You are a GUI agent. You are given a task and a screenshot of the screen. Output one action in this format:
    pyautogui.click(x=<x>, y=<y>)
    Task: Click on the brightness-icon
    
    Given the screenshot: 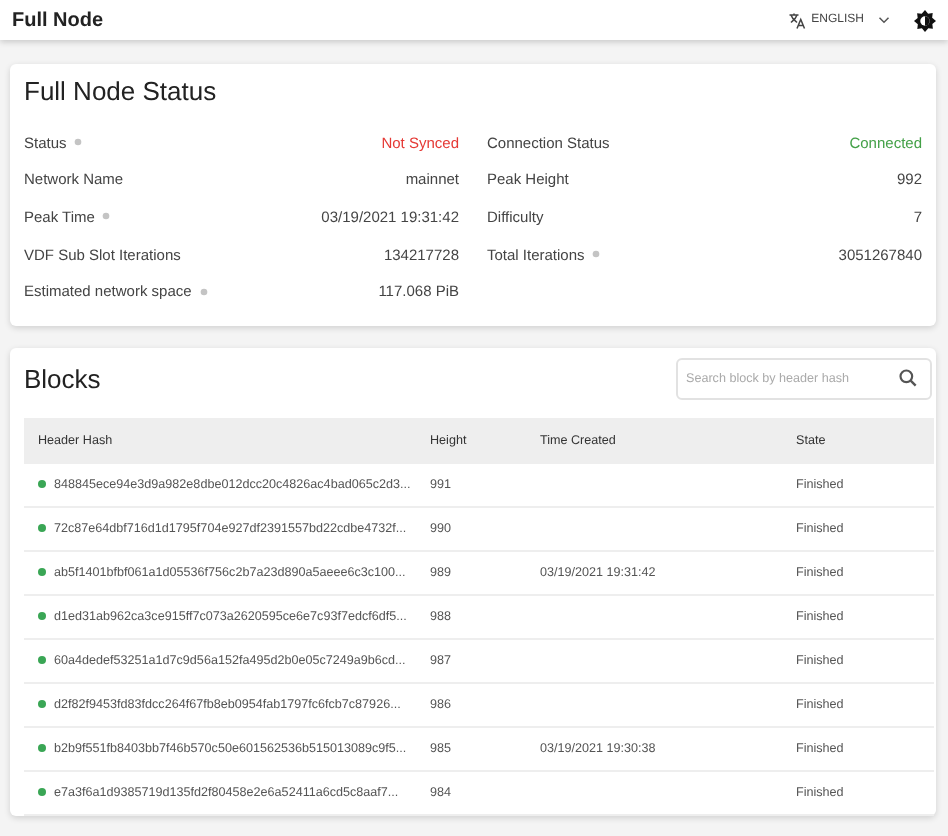 What is the action you would take?
    pyautogui.click(x=925, y=20)
    